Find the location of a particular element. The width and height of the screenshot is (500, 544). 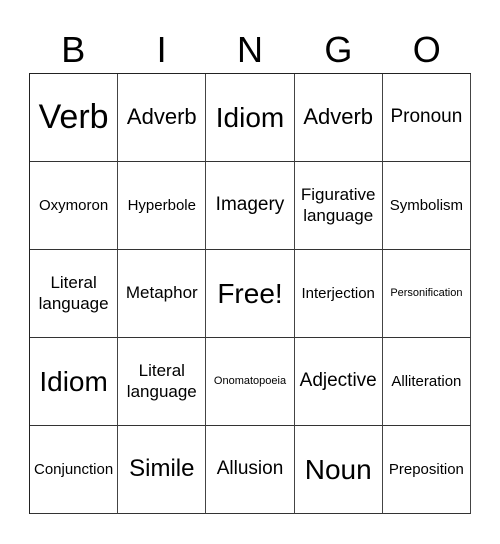

bingo-cell: Figurative language is located at coordinates (338, 206).